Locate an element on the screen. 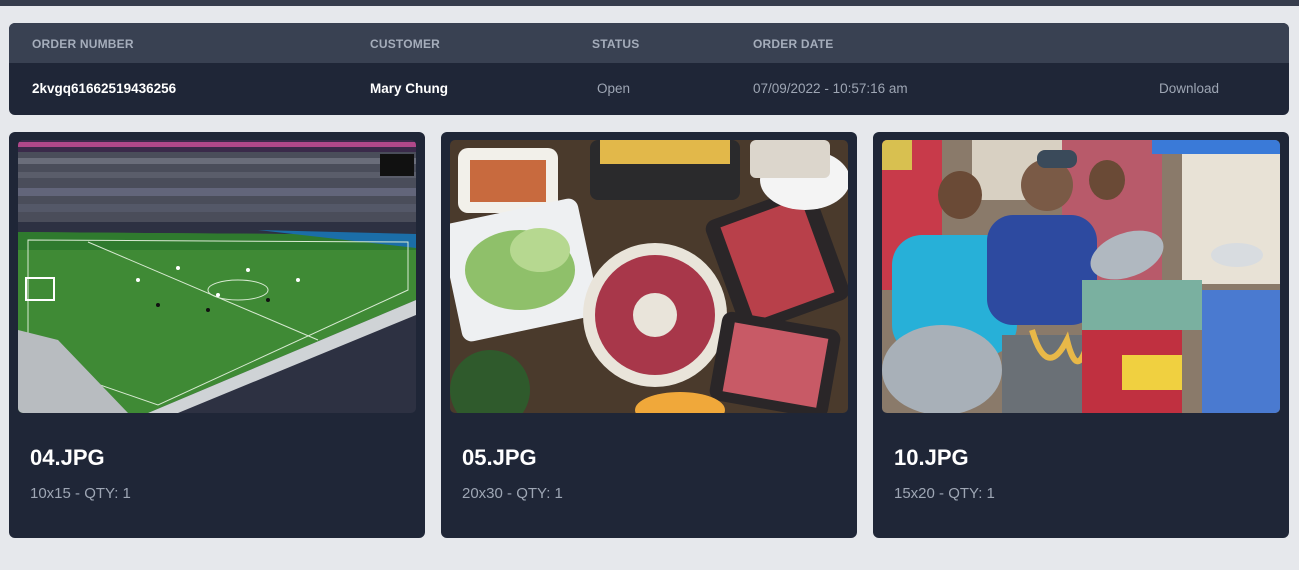  street-food-image is located at coordinates (1081, 276).